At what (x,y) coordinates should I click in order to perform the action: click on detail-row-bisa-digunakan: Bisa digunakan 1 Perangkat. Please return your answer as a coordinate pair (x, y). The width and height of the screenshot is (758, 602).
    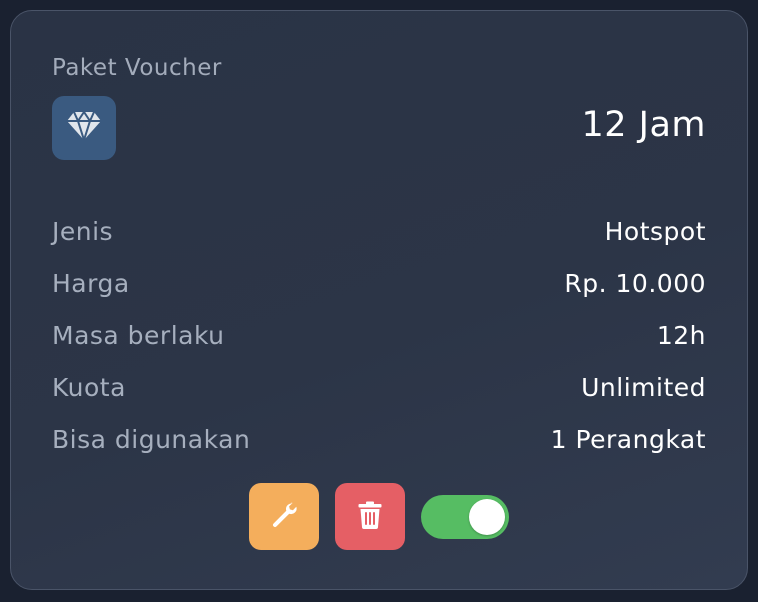
    Looking at the image, I should click on (379, 439).